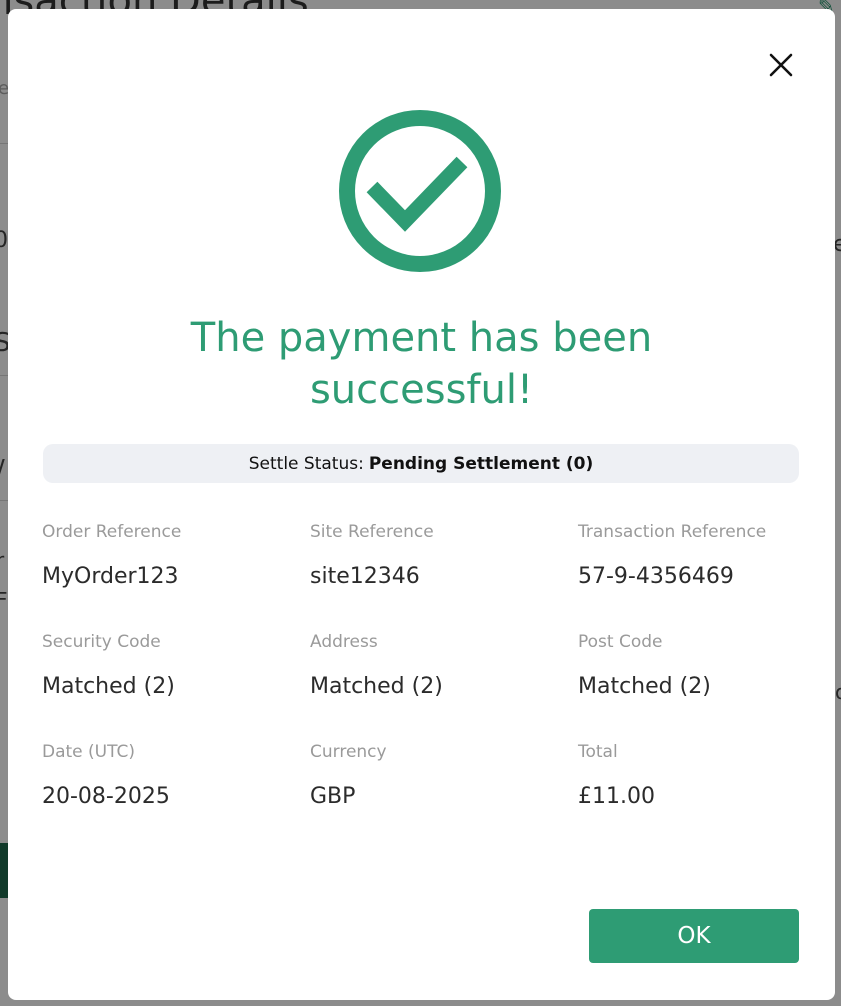 This screenshot has width=841, height=1006. What do you see at coordinates (89, 752) in the screenshot?
I see `field-label: Date (UTC)` at bounding box center [89, 752].